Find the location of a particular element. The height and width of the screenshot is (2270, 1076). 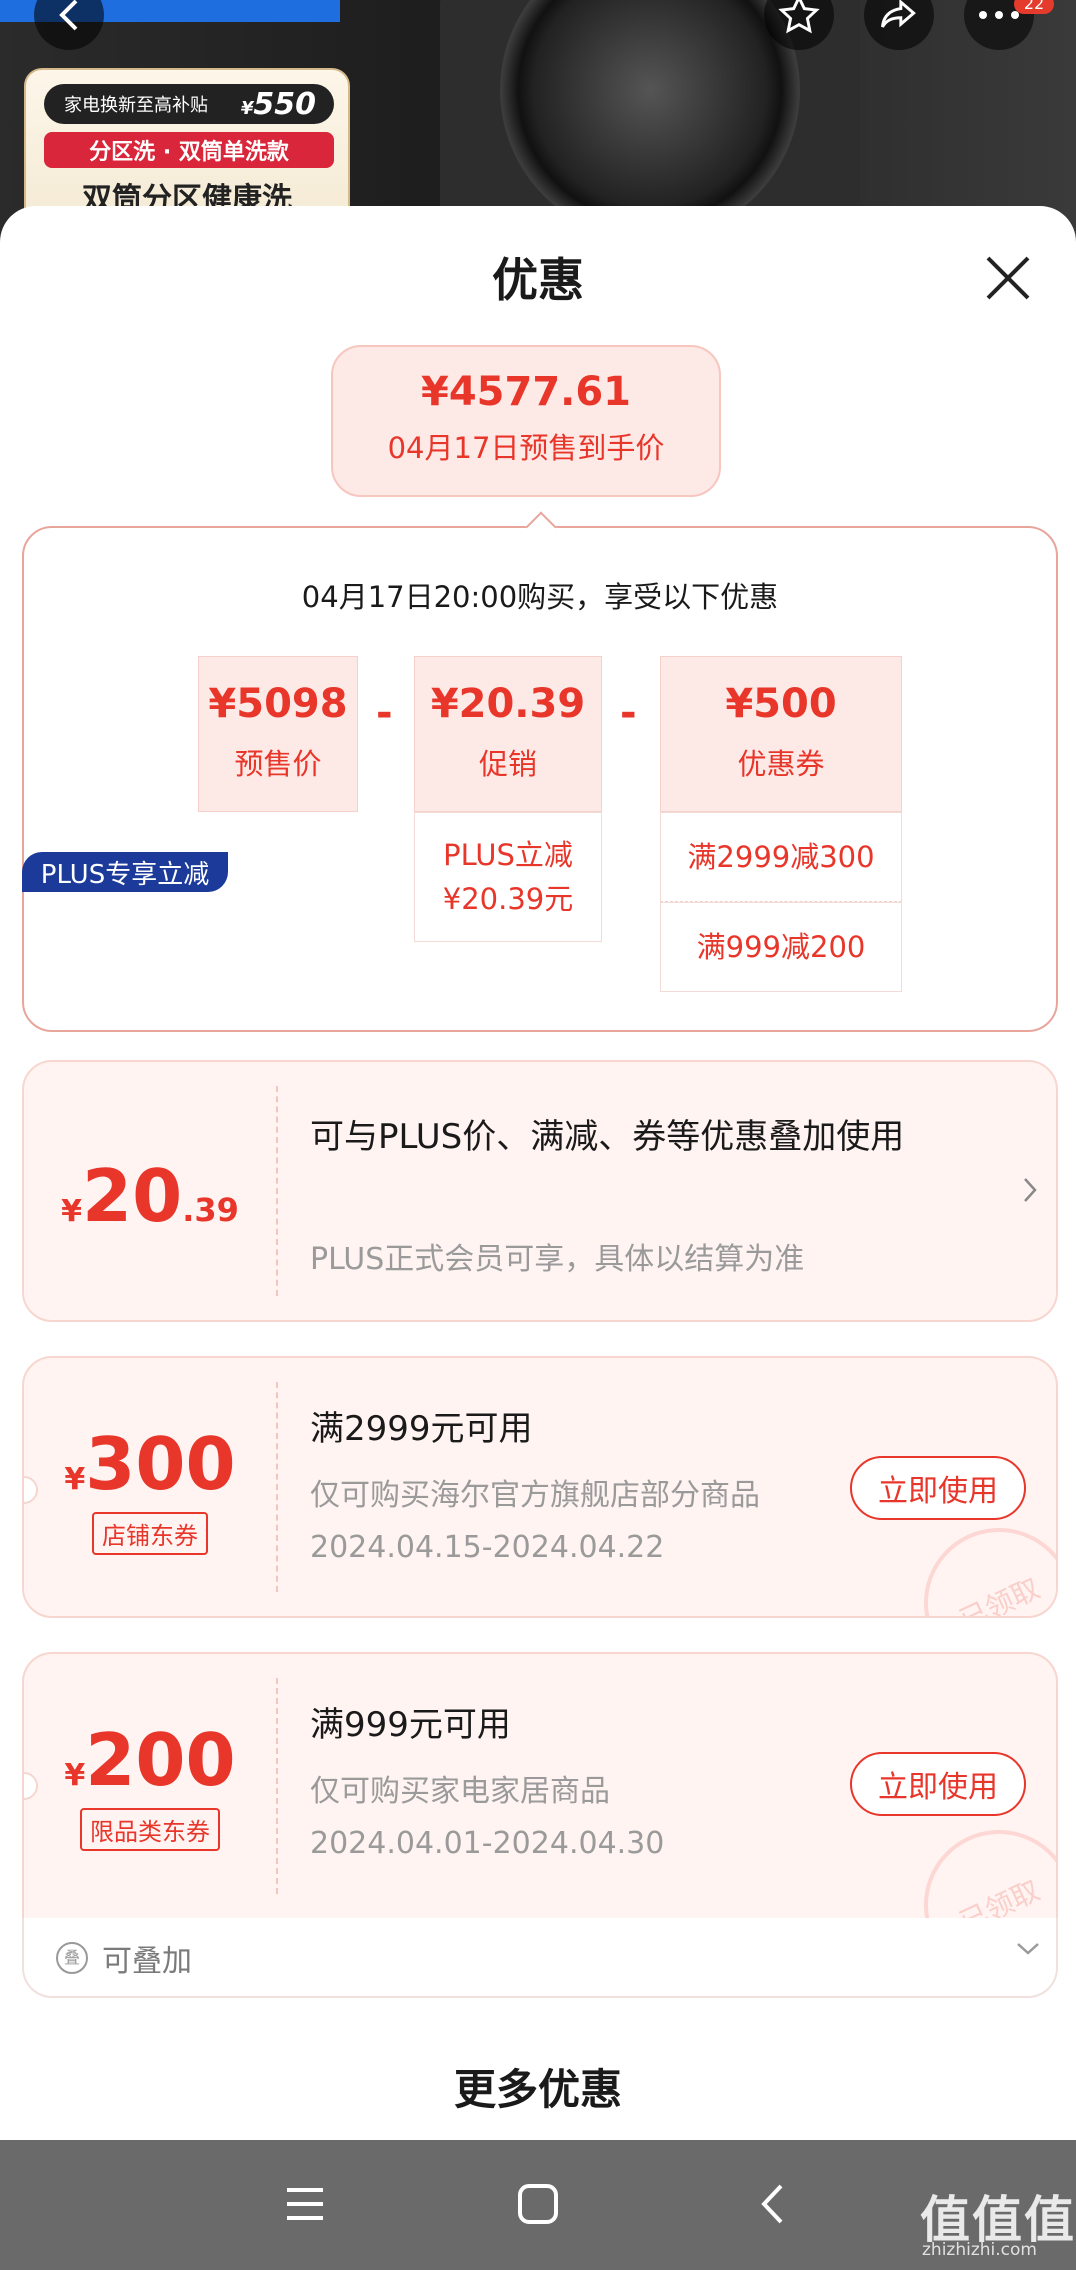

coupon-type-tag: 限品类东券 is located at coordinates (150, 1829).